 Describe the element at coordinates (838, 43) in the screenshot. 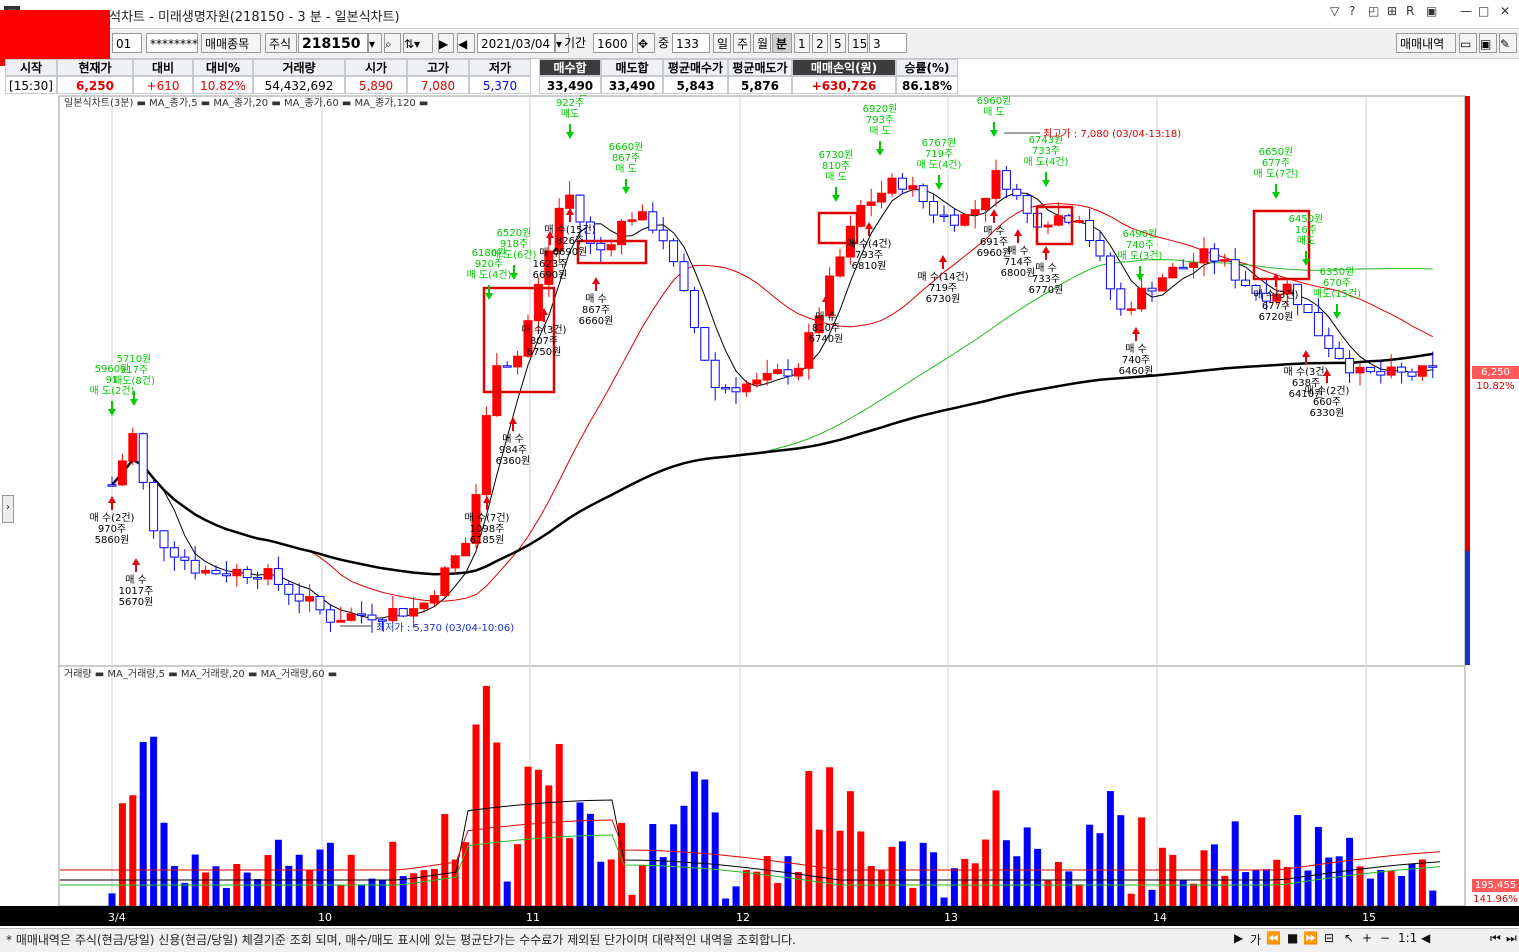

I see `minute-5-button: 5` at that location.